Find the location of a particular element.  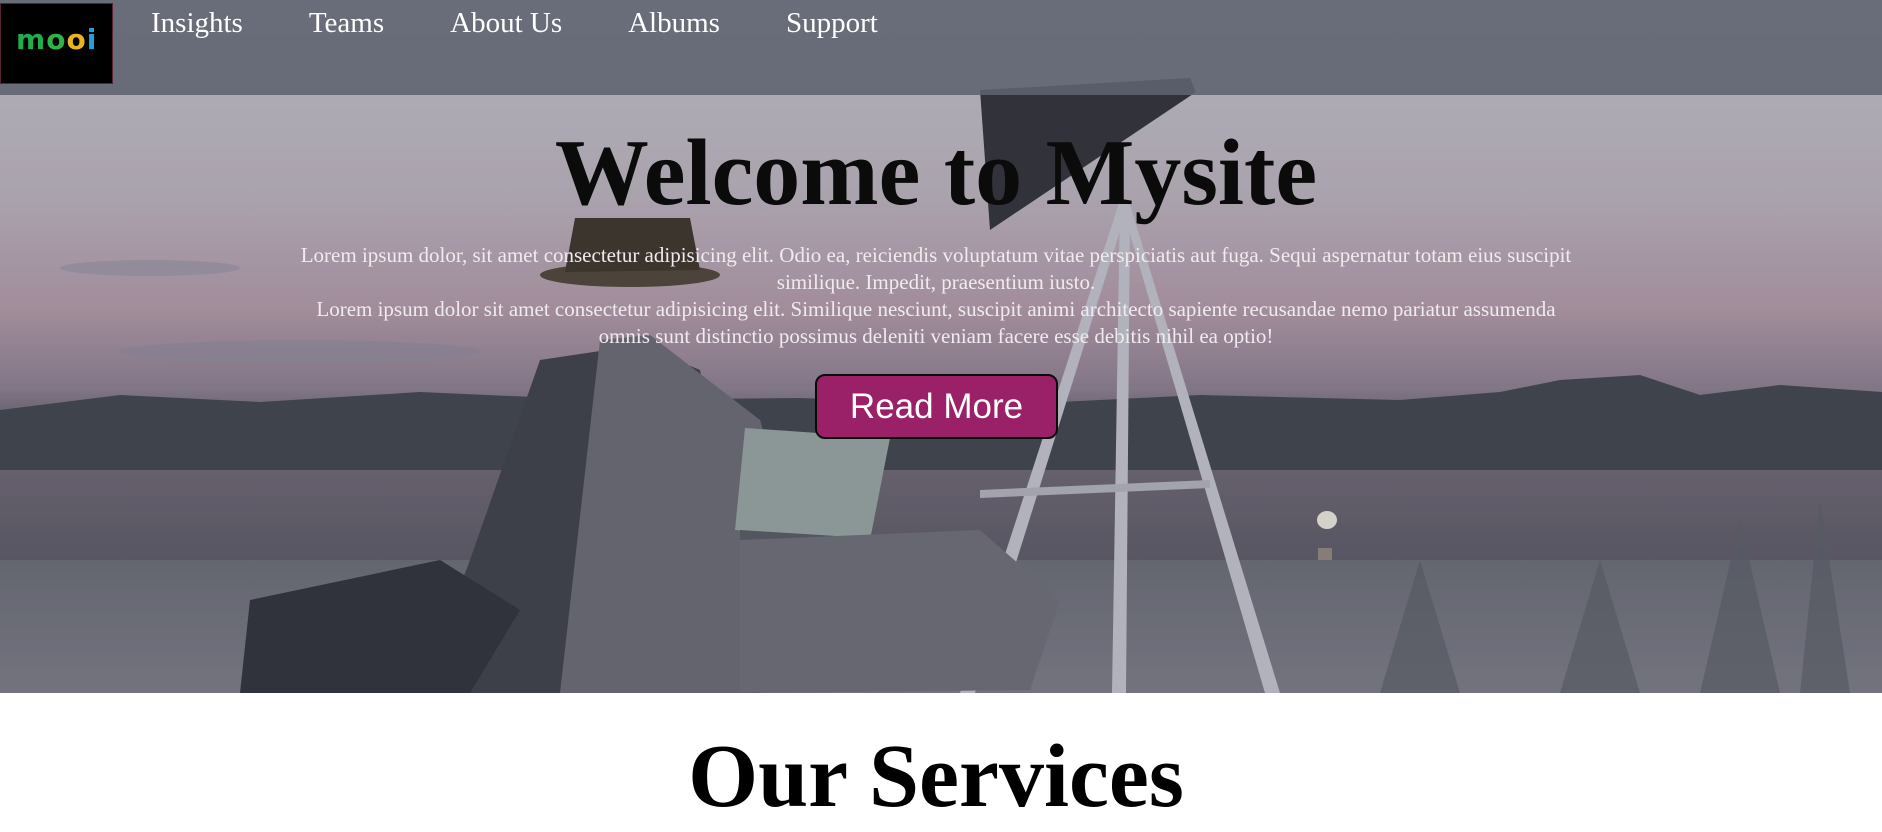

logo-wordmark: mooi is located at coordinates (56, 40).